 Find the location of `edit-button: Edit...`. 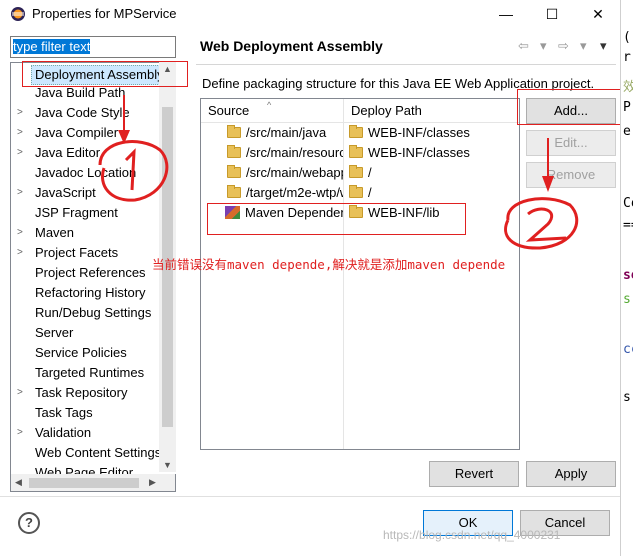

edit-button: Edit... is located at coordinates (571, 143).